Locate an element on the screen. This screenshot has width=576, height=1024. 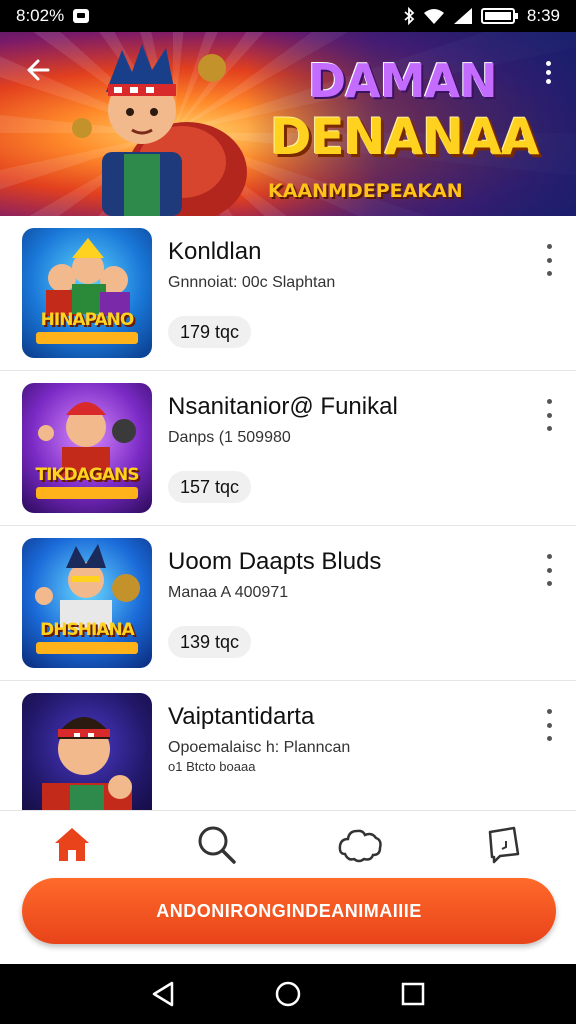
game-title: Nsanitanior@ Funikal is located at coordinates (283, 406).